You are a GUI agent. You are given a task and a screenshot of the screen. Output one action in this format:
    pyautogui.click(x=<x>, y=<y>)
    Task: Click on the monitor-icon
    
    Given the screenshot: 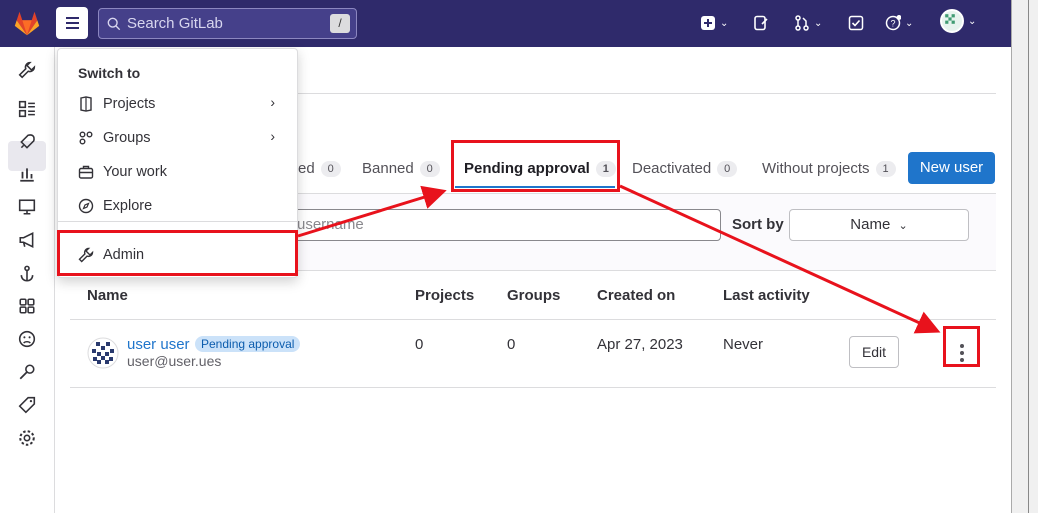 What is the action you would take?
    pyautogui.click(x=27, y=207)
    